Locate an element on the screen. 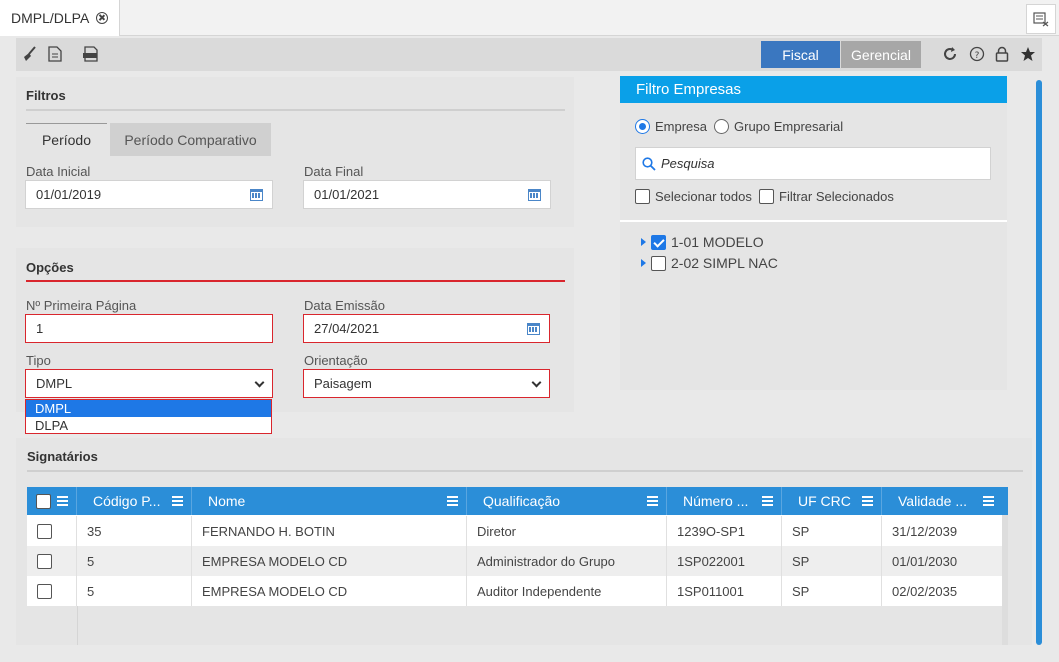 The height and width of the screenshot is (662, 1059). document-icon is located at coordinates (55, 54).